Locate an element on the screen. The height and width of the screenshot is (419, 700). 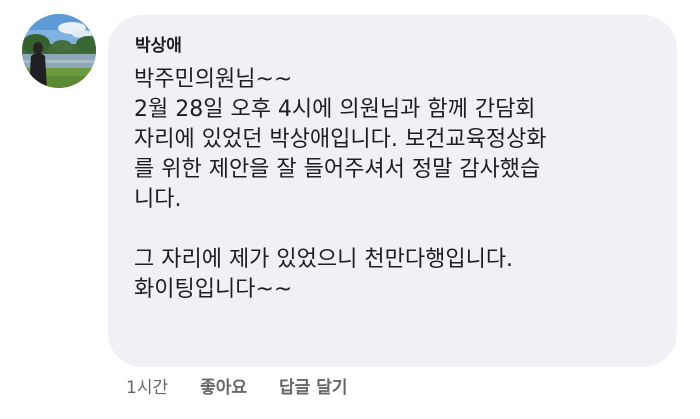
avatar is located at coordinates (59, 51).